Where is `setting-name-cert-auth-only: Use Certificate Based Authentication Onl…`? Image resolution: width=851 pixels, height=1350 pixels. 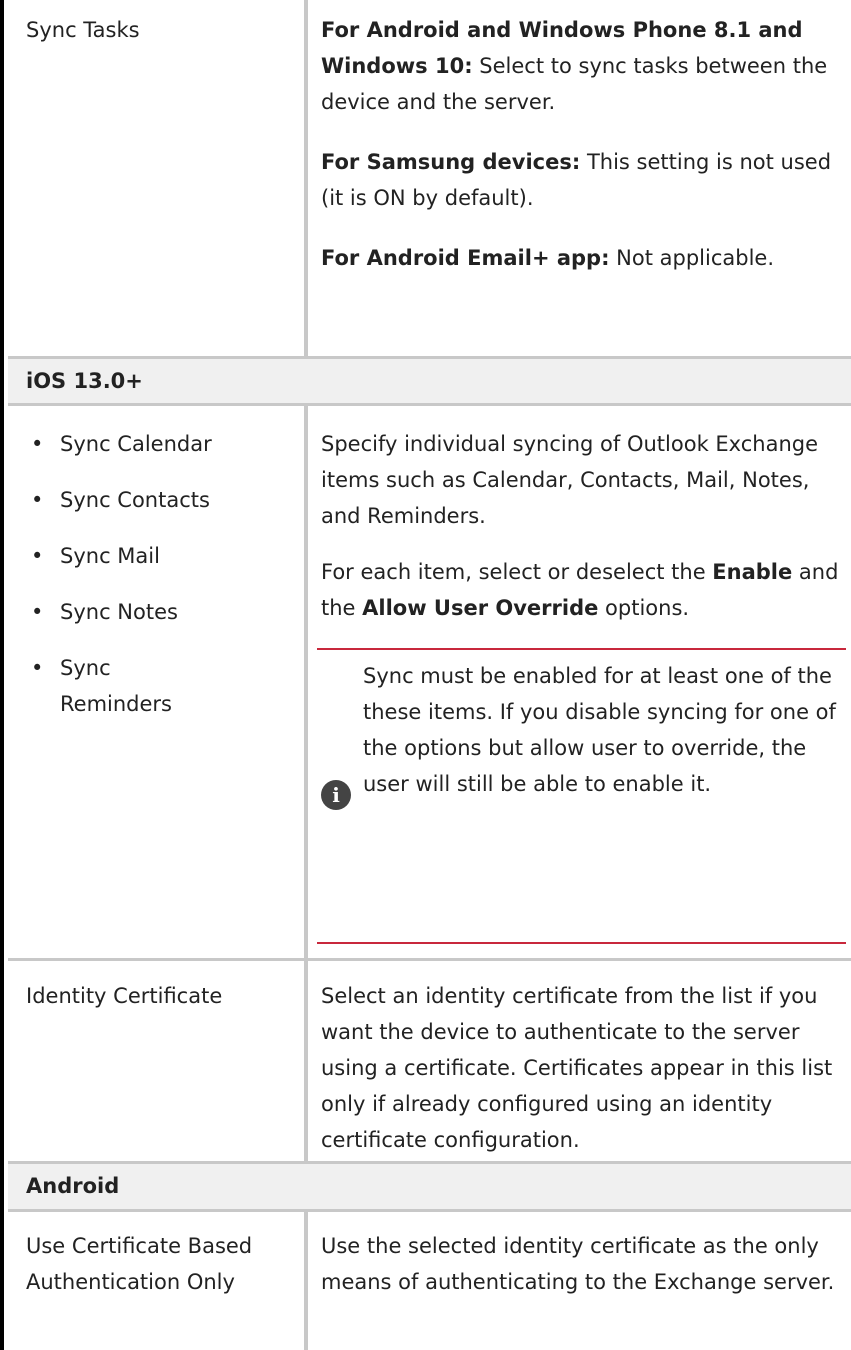 setting-name-cert-auth-only: Use Certificate Based Authentication Onl… is located at coordinates (139, 1264).